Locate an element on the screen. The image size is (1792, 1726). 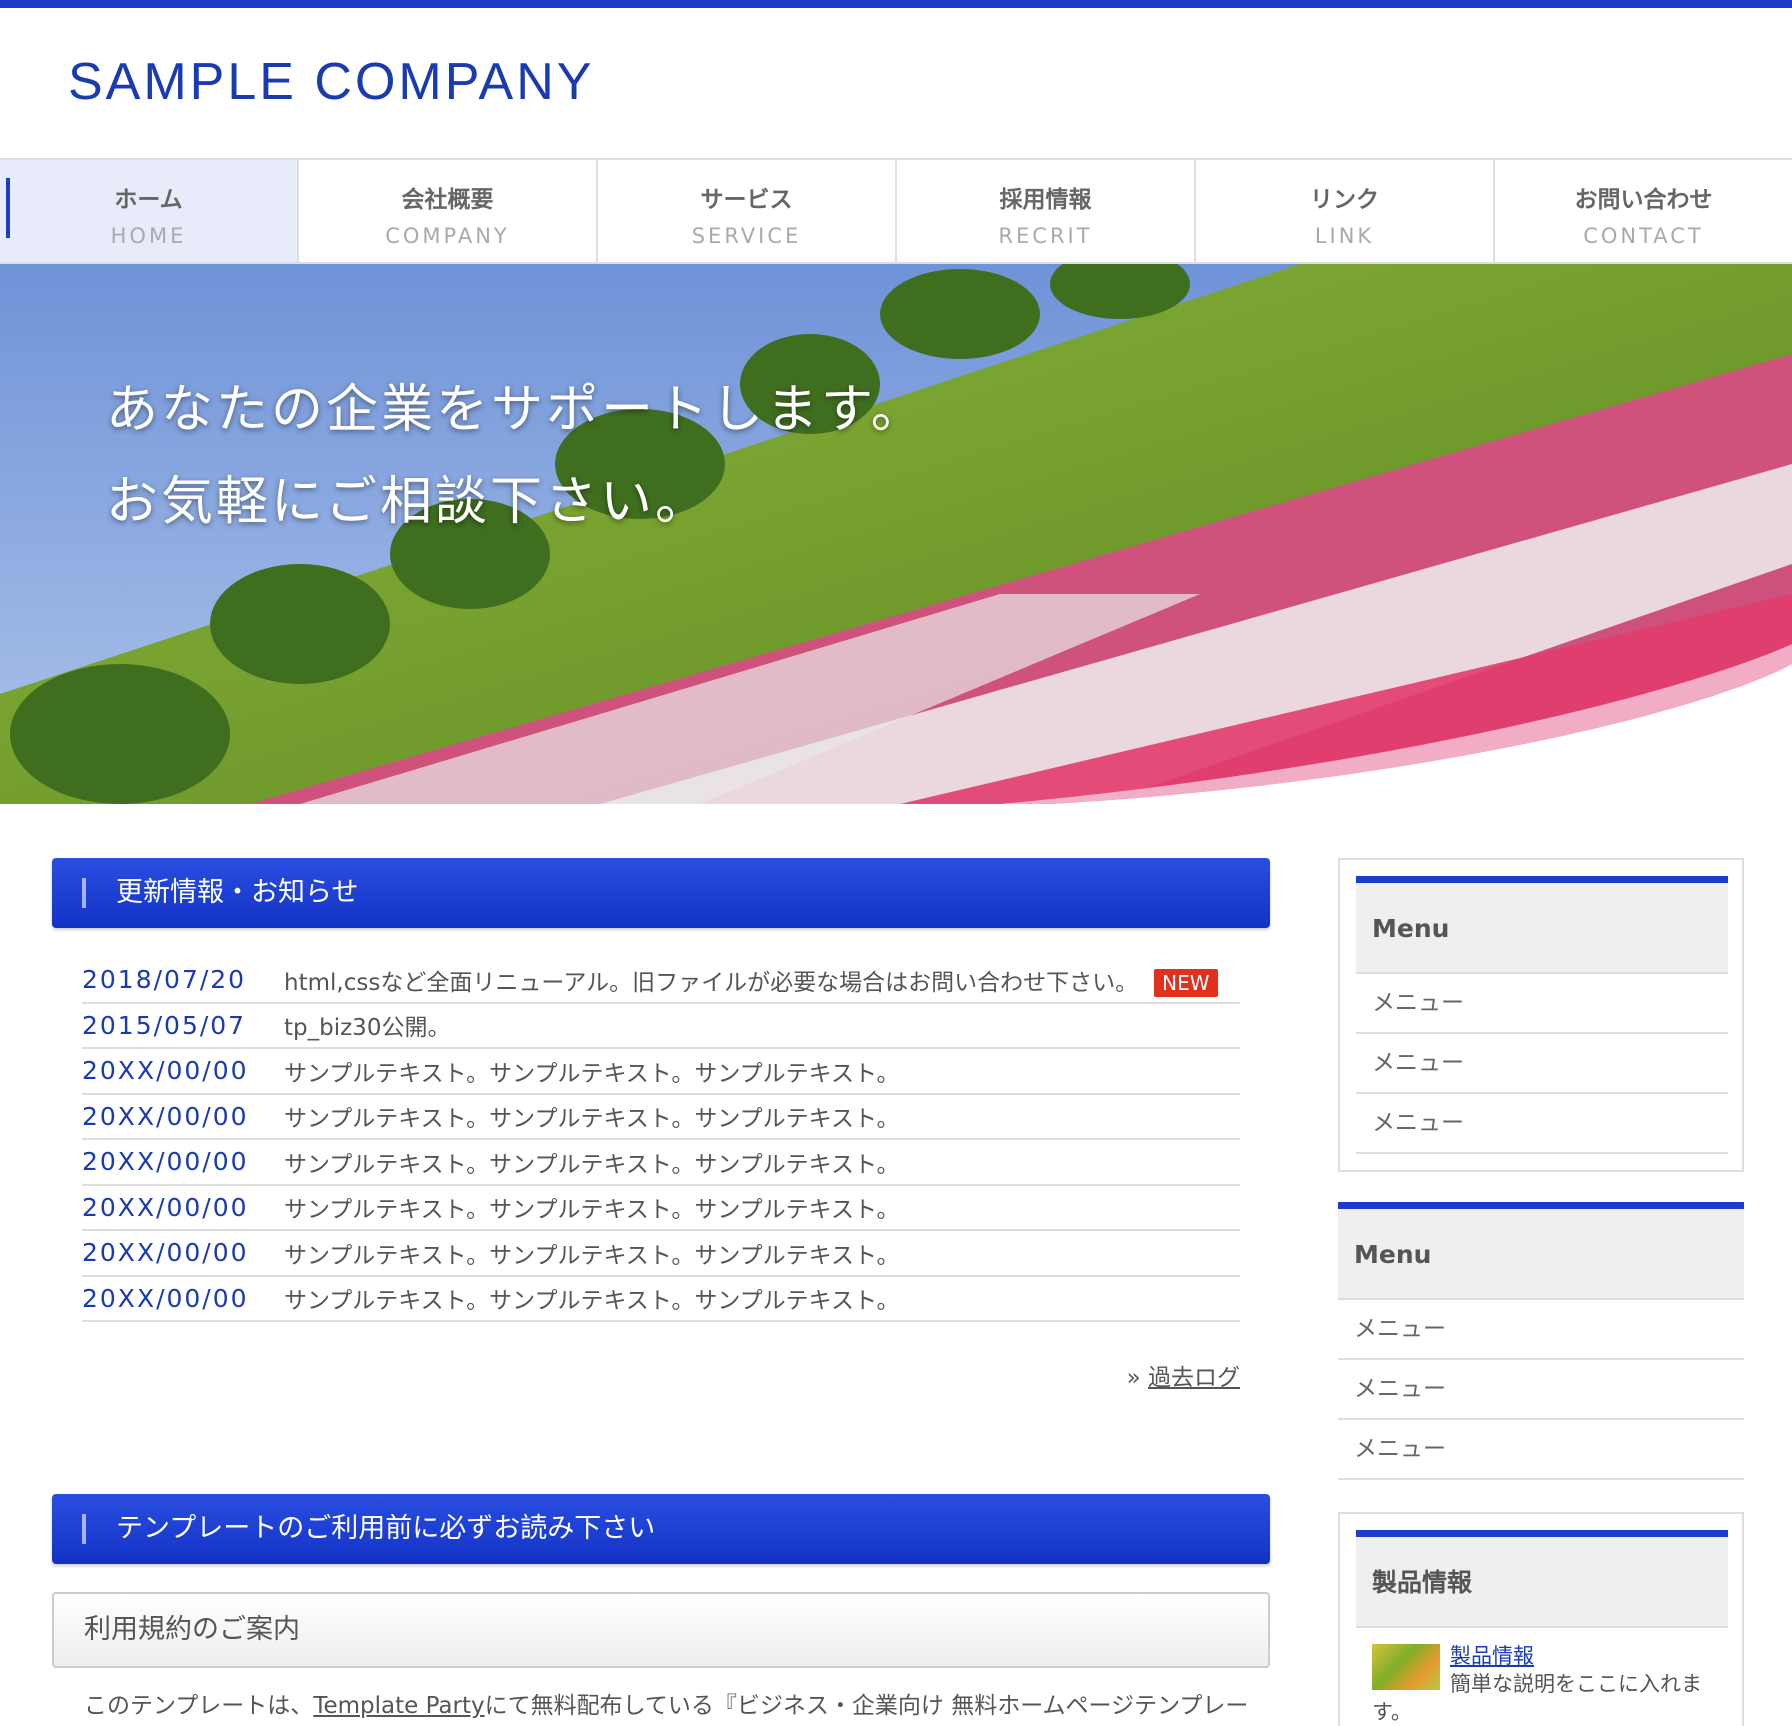
sidebar-product-box: 製品情報 製品情報 簡単な説明をここに入れます。 is located at coordinates (1541, 1619).